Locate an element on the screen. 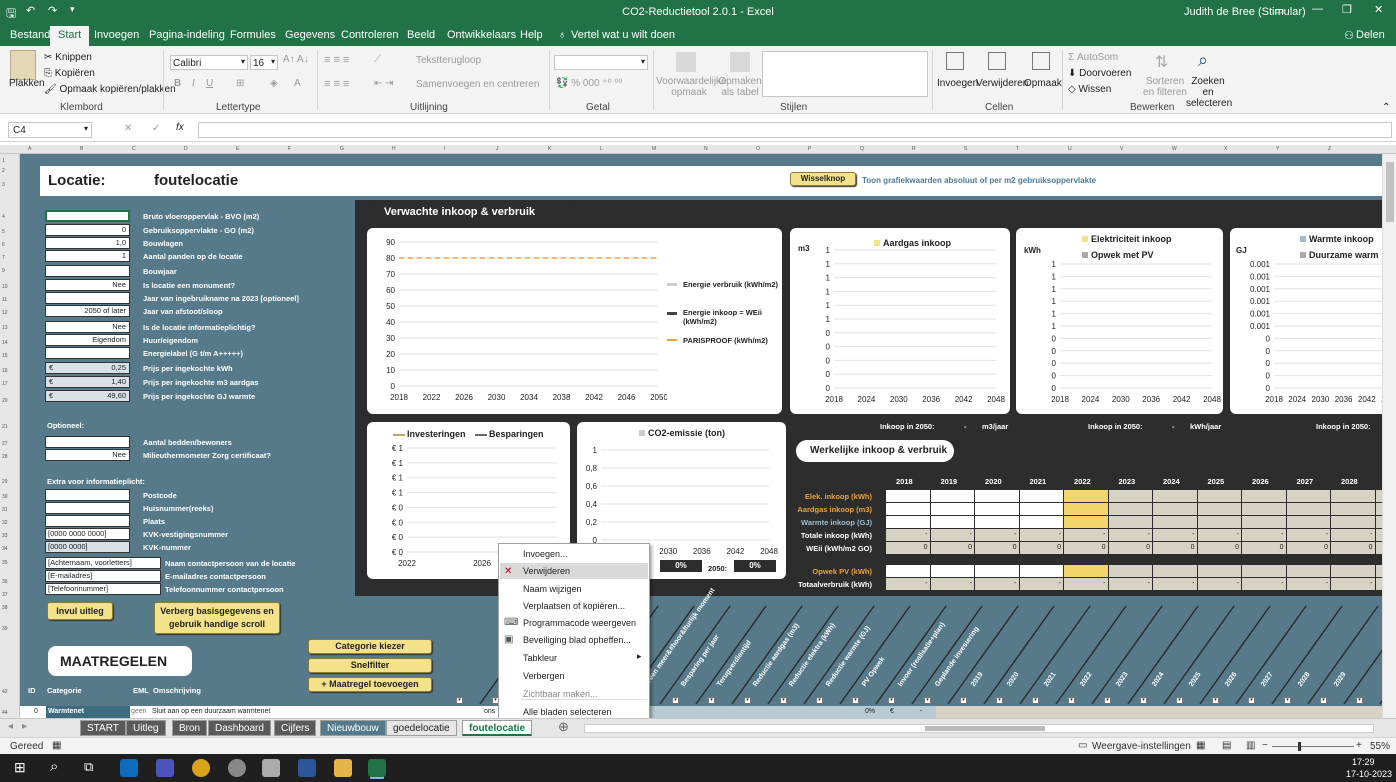 The width and height of the screenshot is (1396, 782). price-input: €1,40 is located at coordinates (87, 382).